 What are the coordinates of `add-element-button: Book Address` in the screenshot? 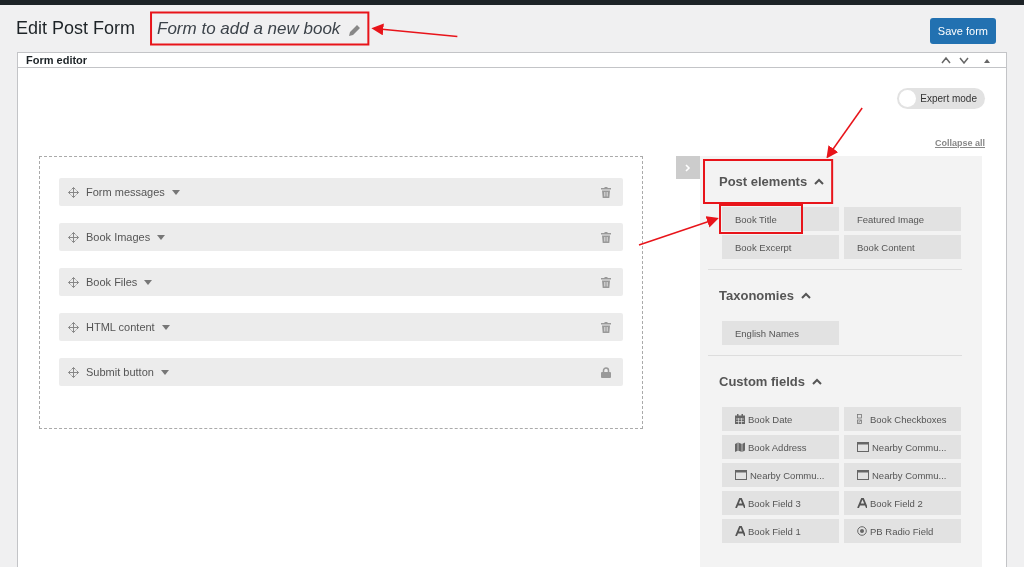 It's located at (780, 447).